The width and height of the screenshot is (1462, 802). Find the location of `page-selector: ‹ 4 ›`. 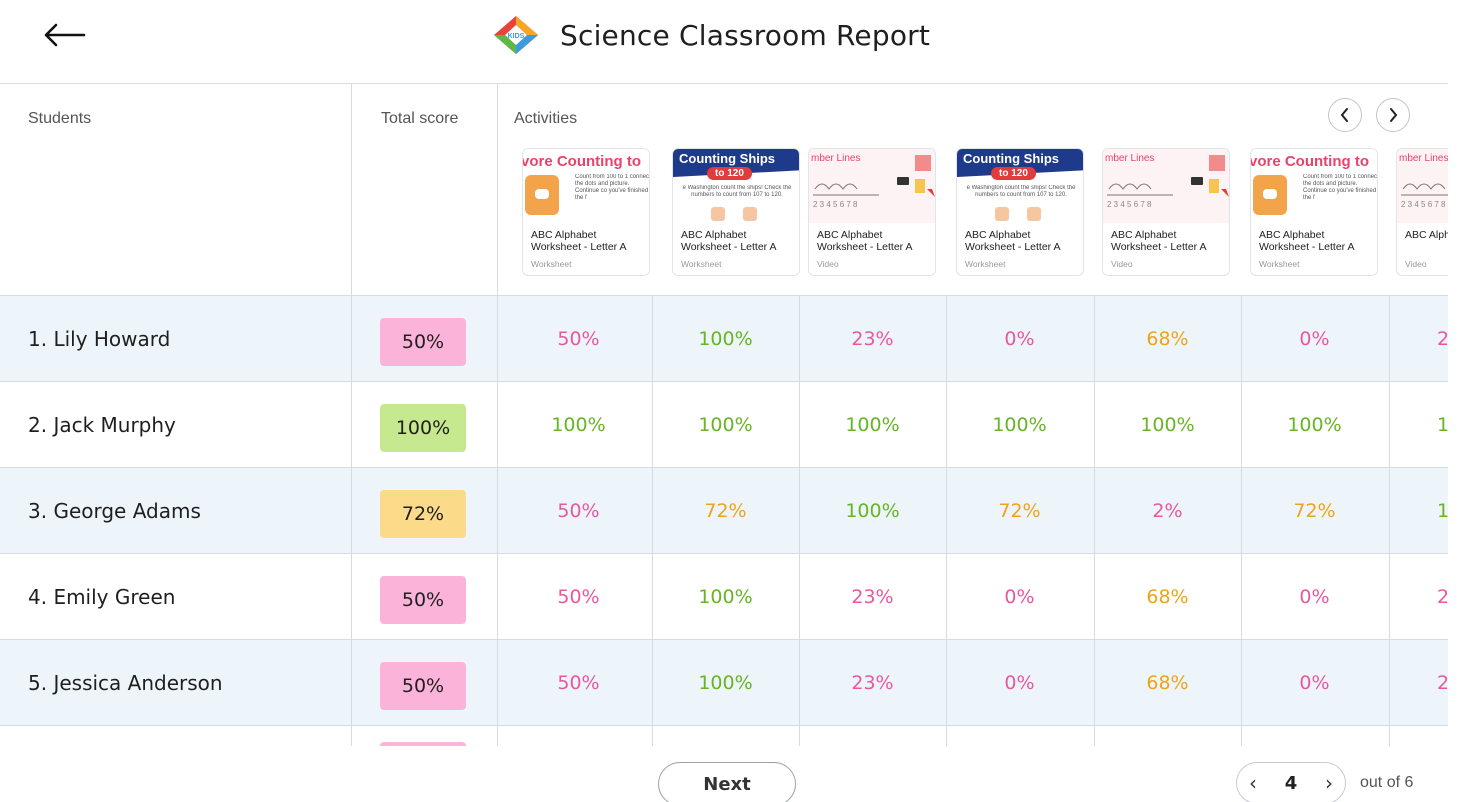

page-selector: ‹ 4 › is located at coordinates (1291, 782).